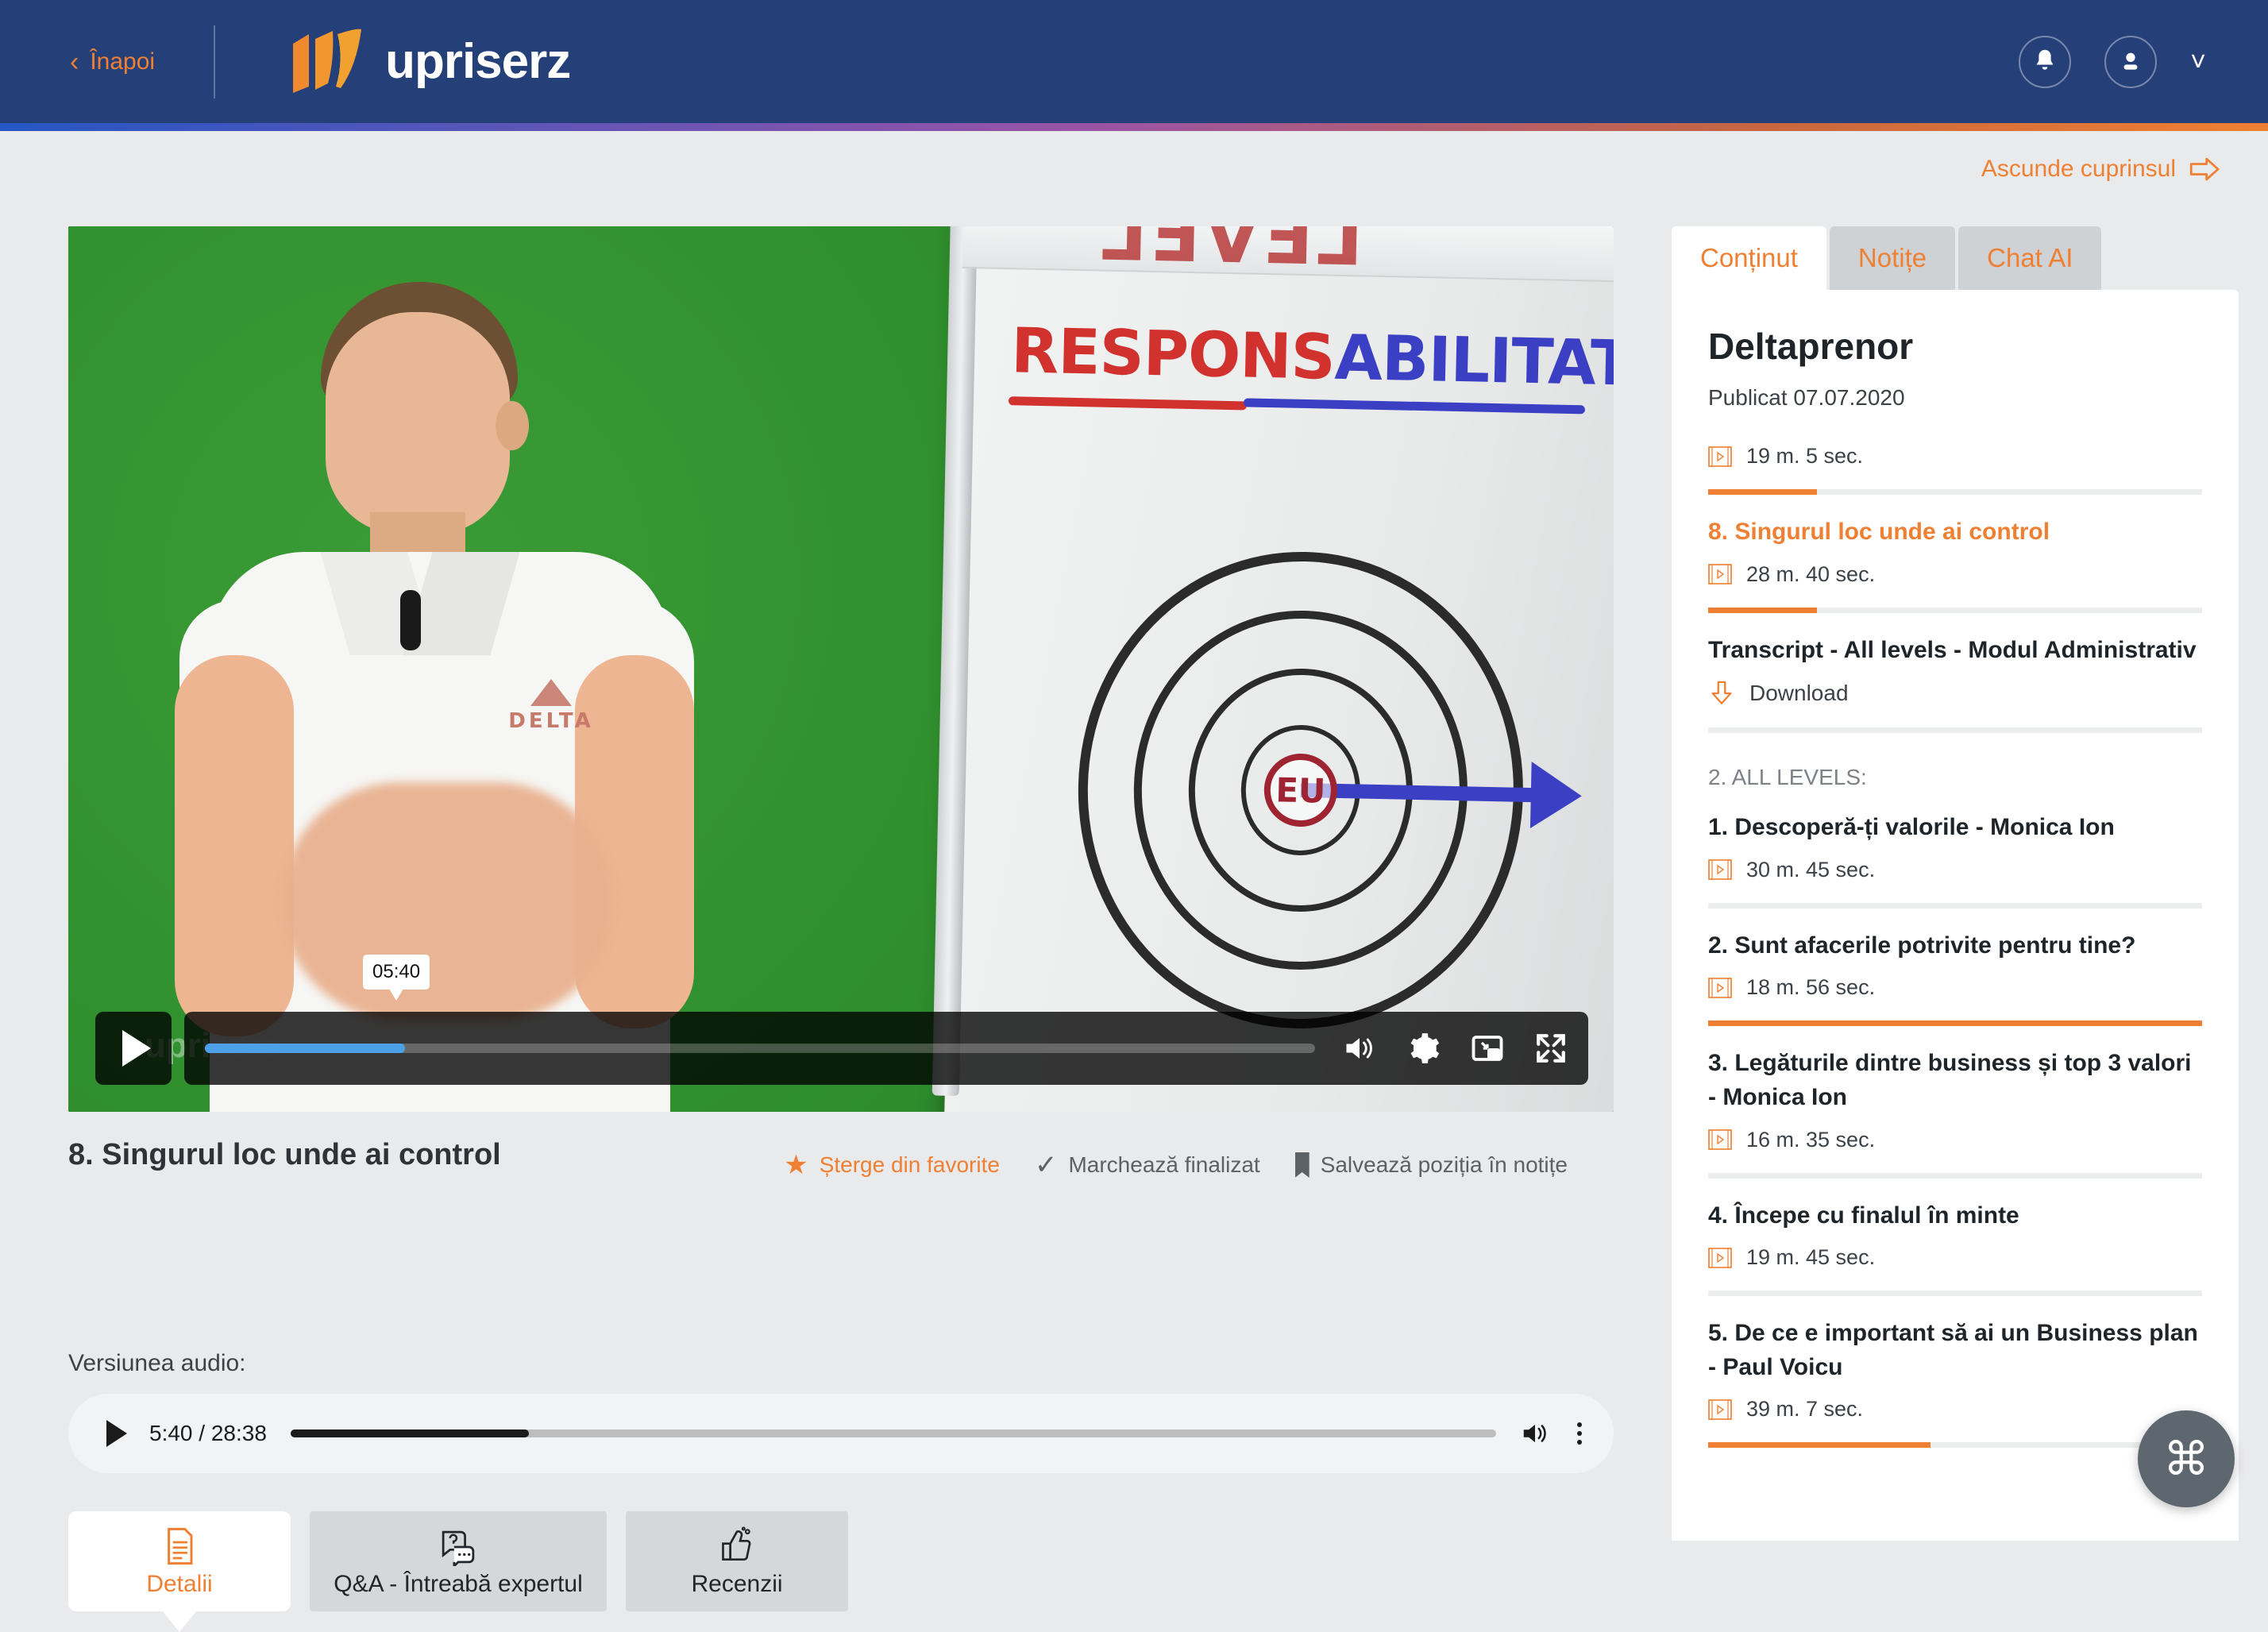  What do you see at coordinates (122, 62) in the screenshot?
I see `back-label: Înapoi` at bounding box center [122, 62].